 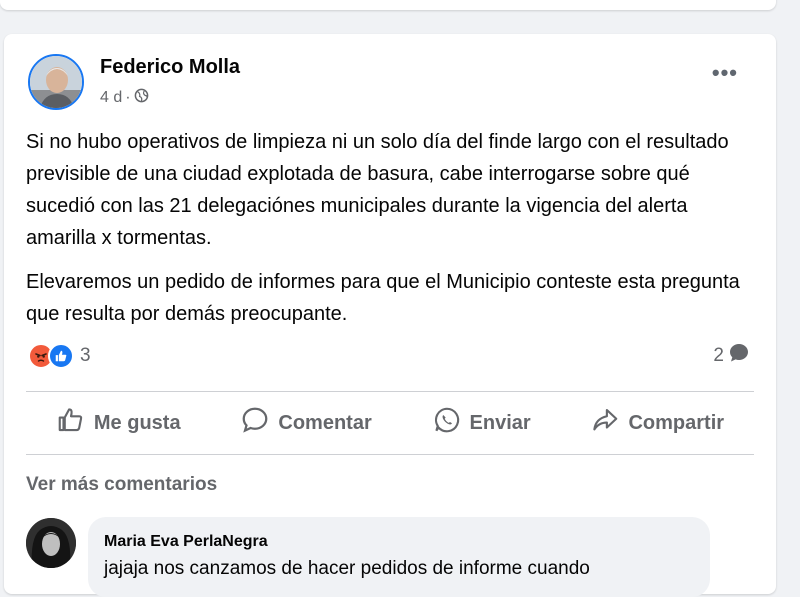 I want to click on thumbs-up-icon, so click(x=71, y=423).